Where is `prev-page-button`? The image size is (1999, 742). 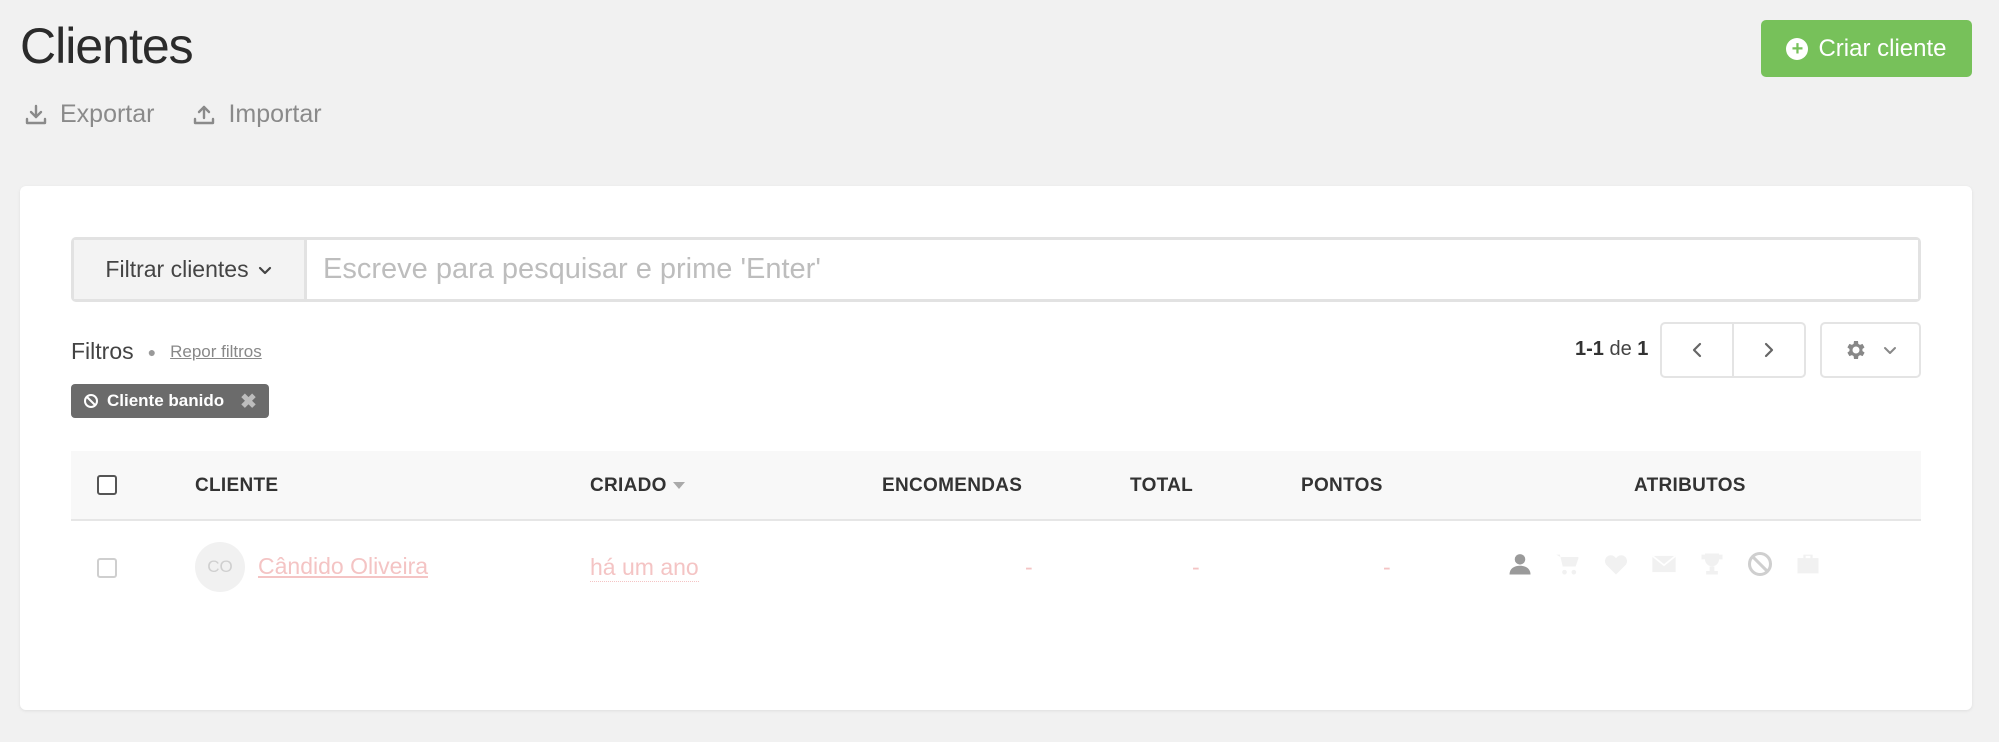
prev-page-button is located at coordinates (1698, 350).